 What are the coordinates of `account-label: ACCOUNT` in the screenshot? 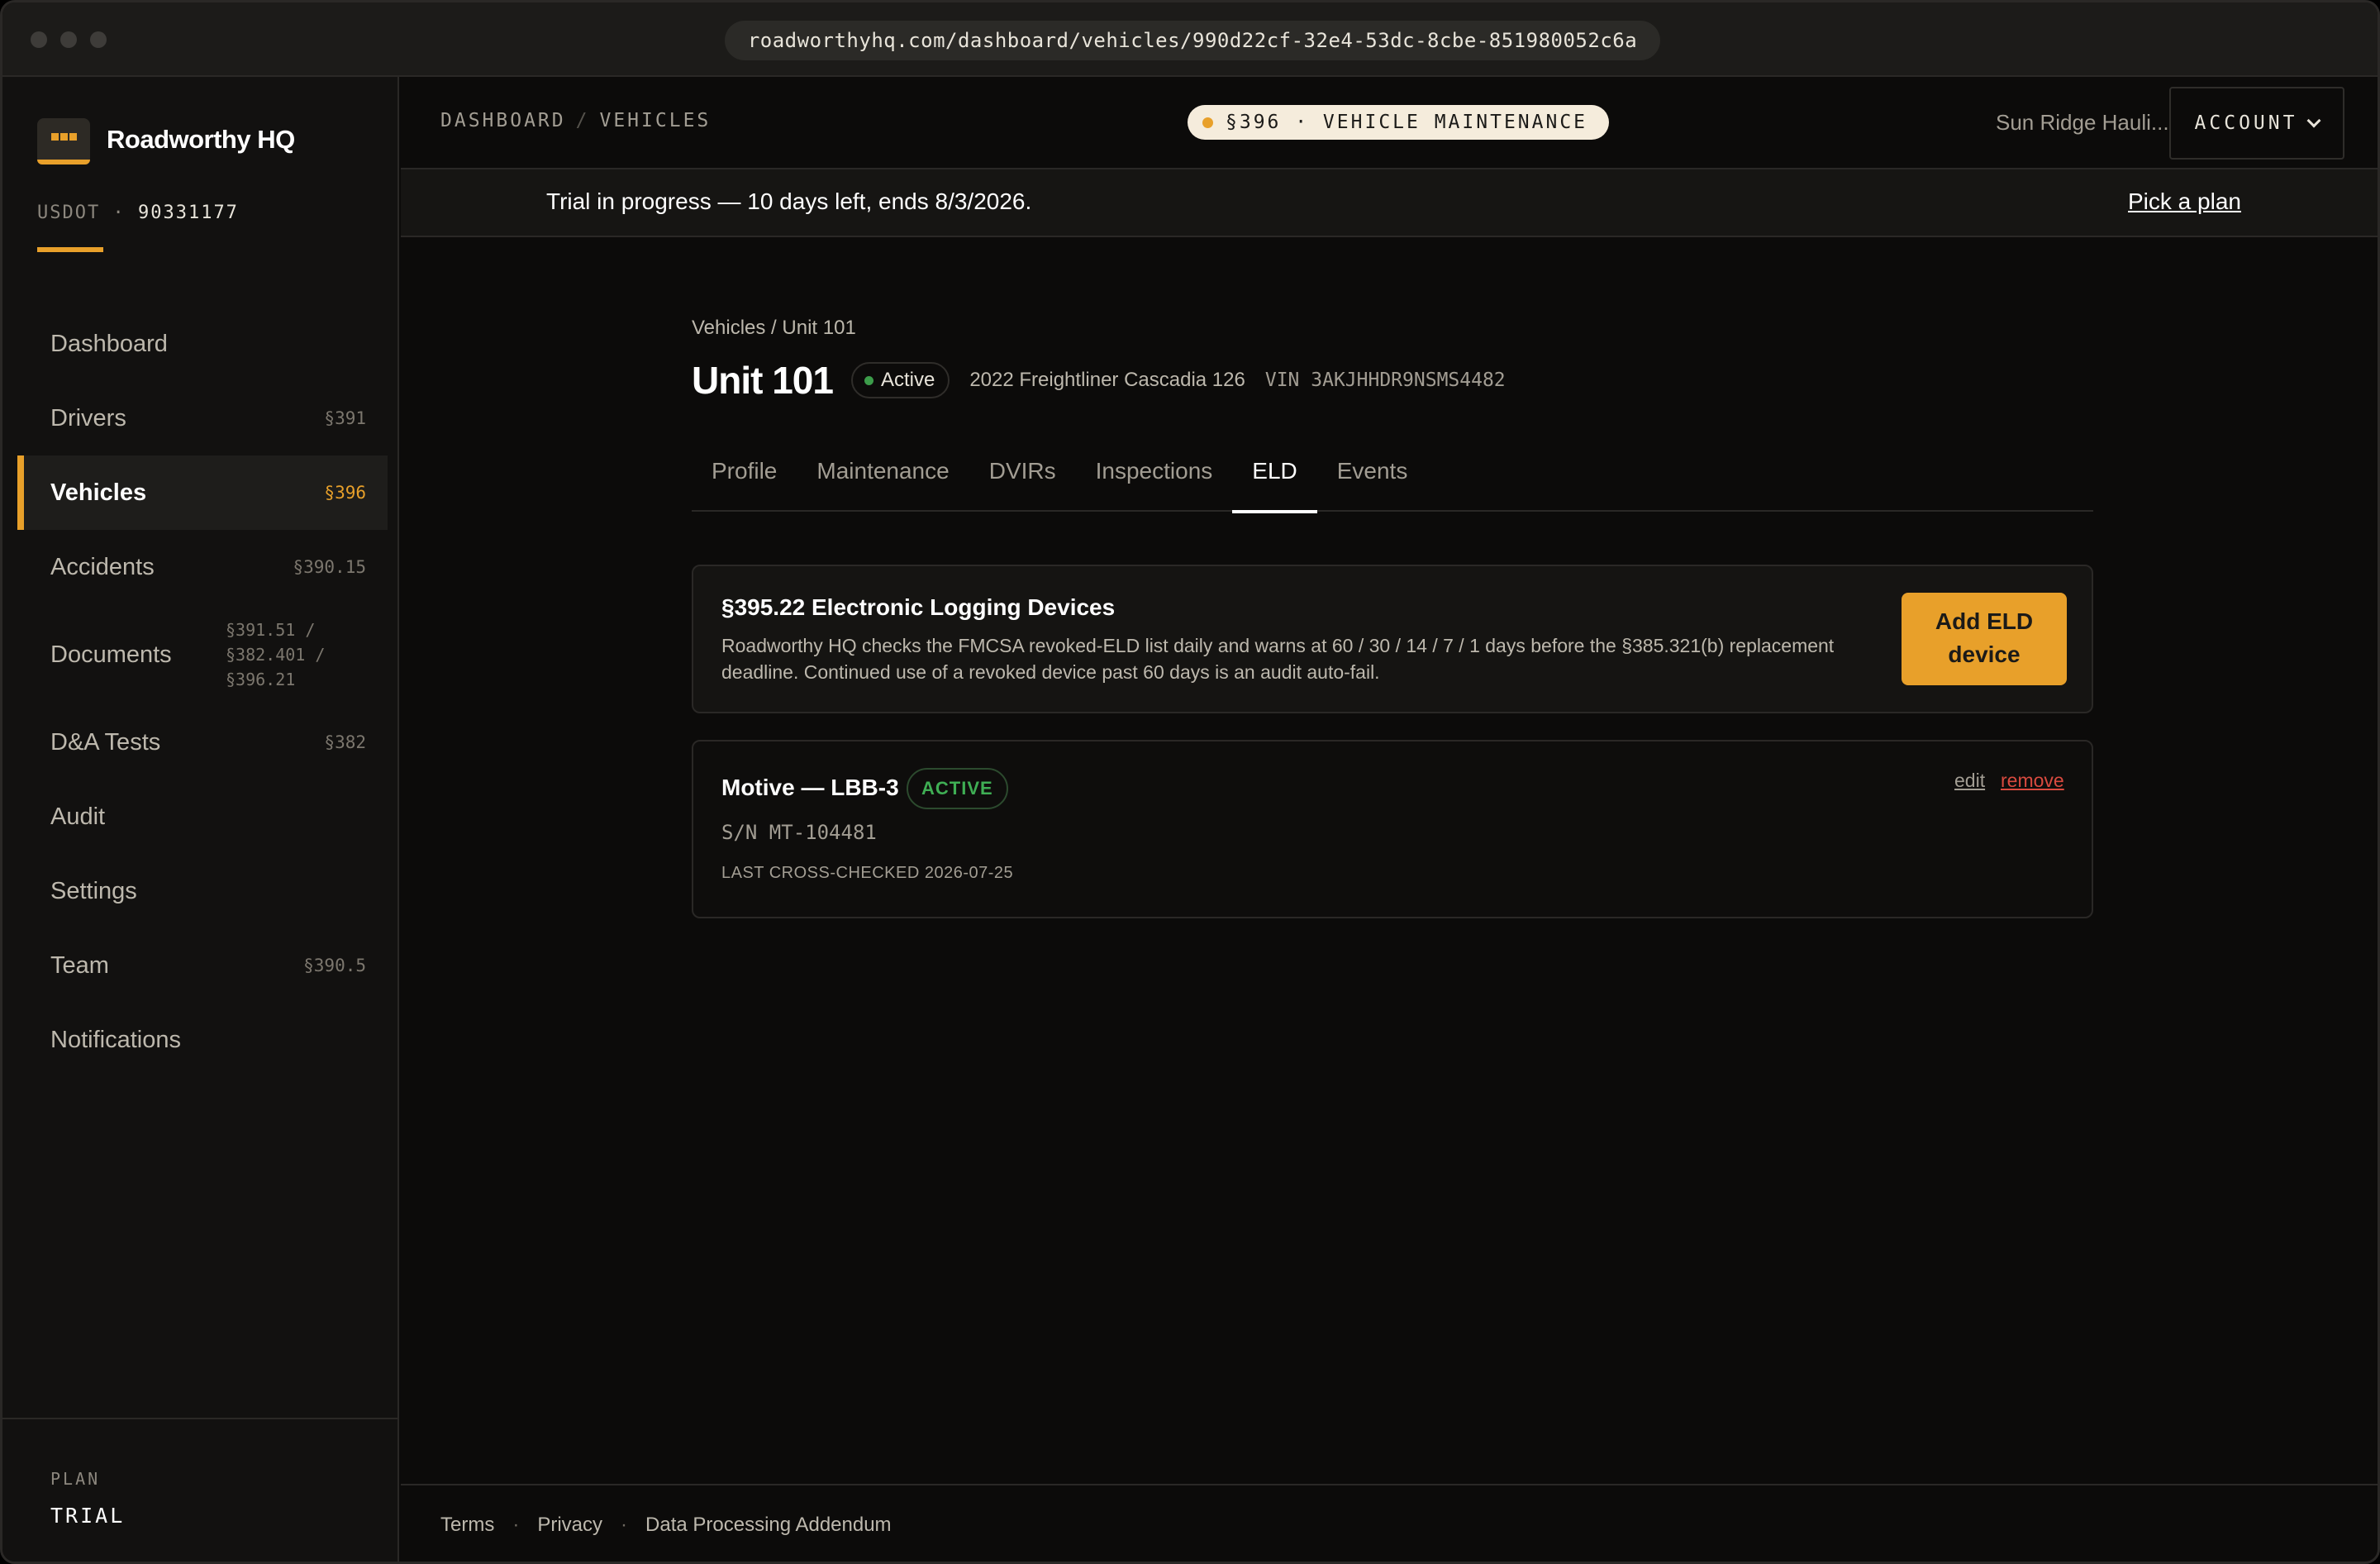 It's located at (2246, 123).